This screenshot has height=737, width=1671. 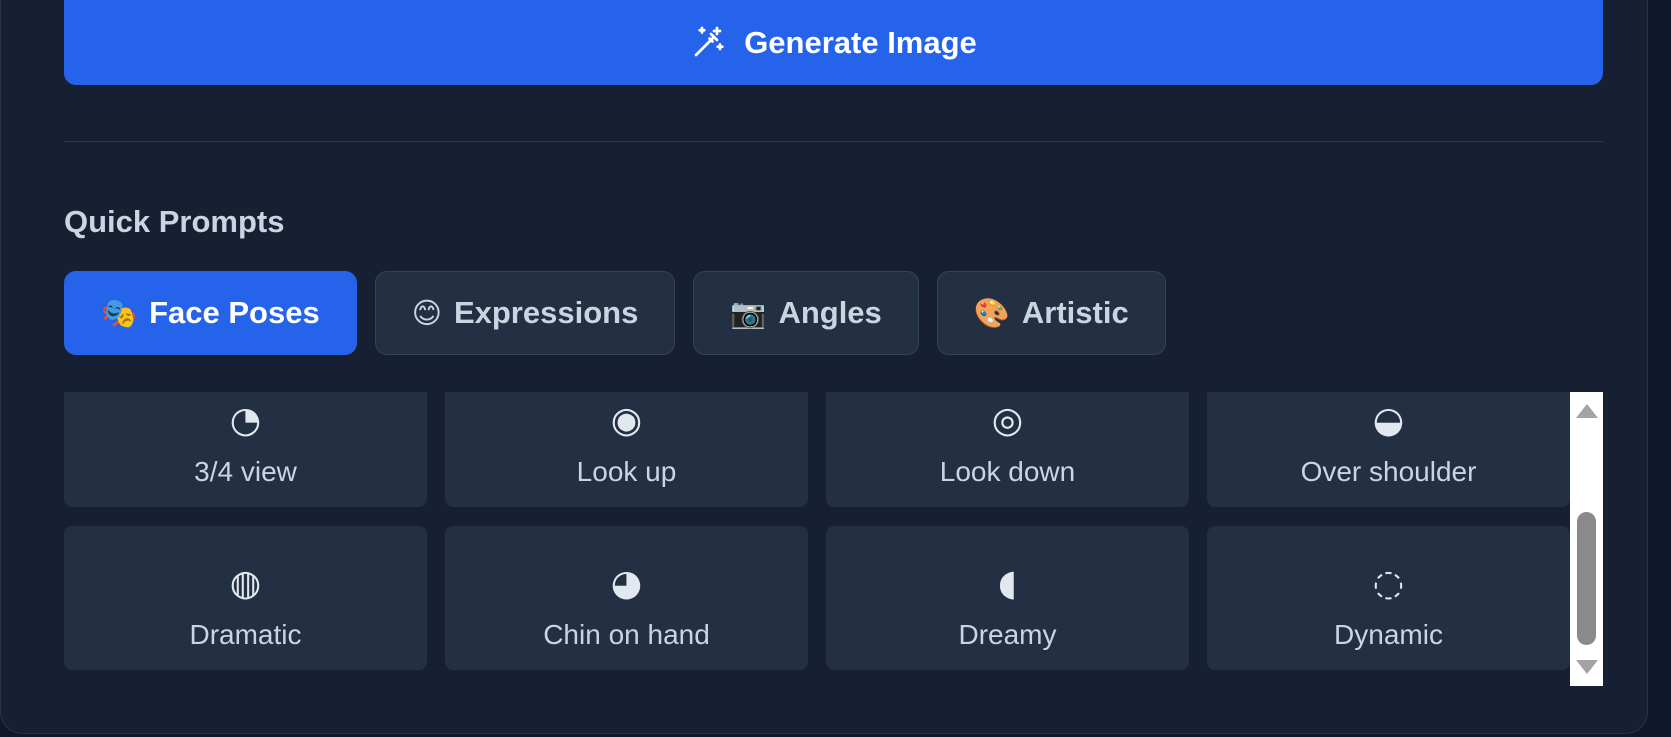 I want to click on prompt-card-dramatic: ◍ Dramatic, so click(x=245, y=598).